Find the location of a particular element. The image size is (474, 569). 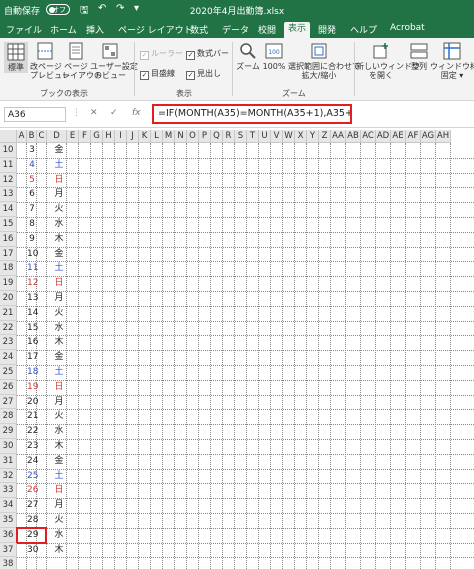

day-cell: 13 is located at coordinates (32, 298).